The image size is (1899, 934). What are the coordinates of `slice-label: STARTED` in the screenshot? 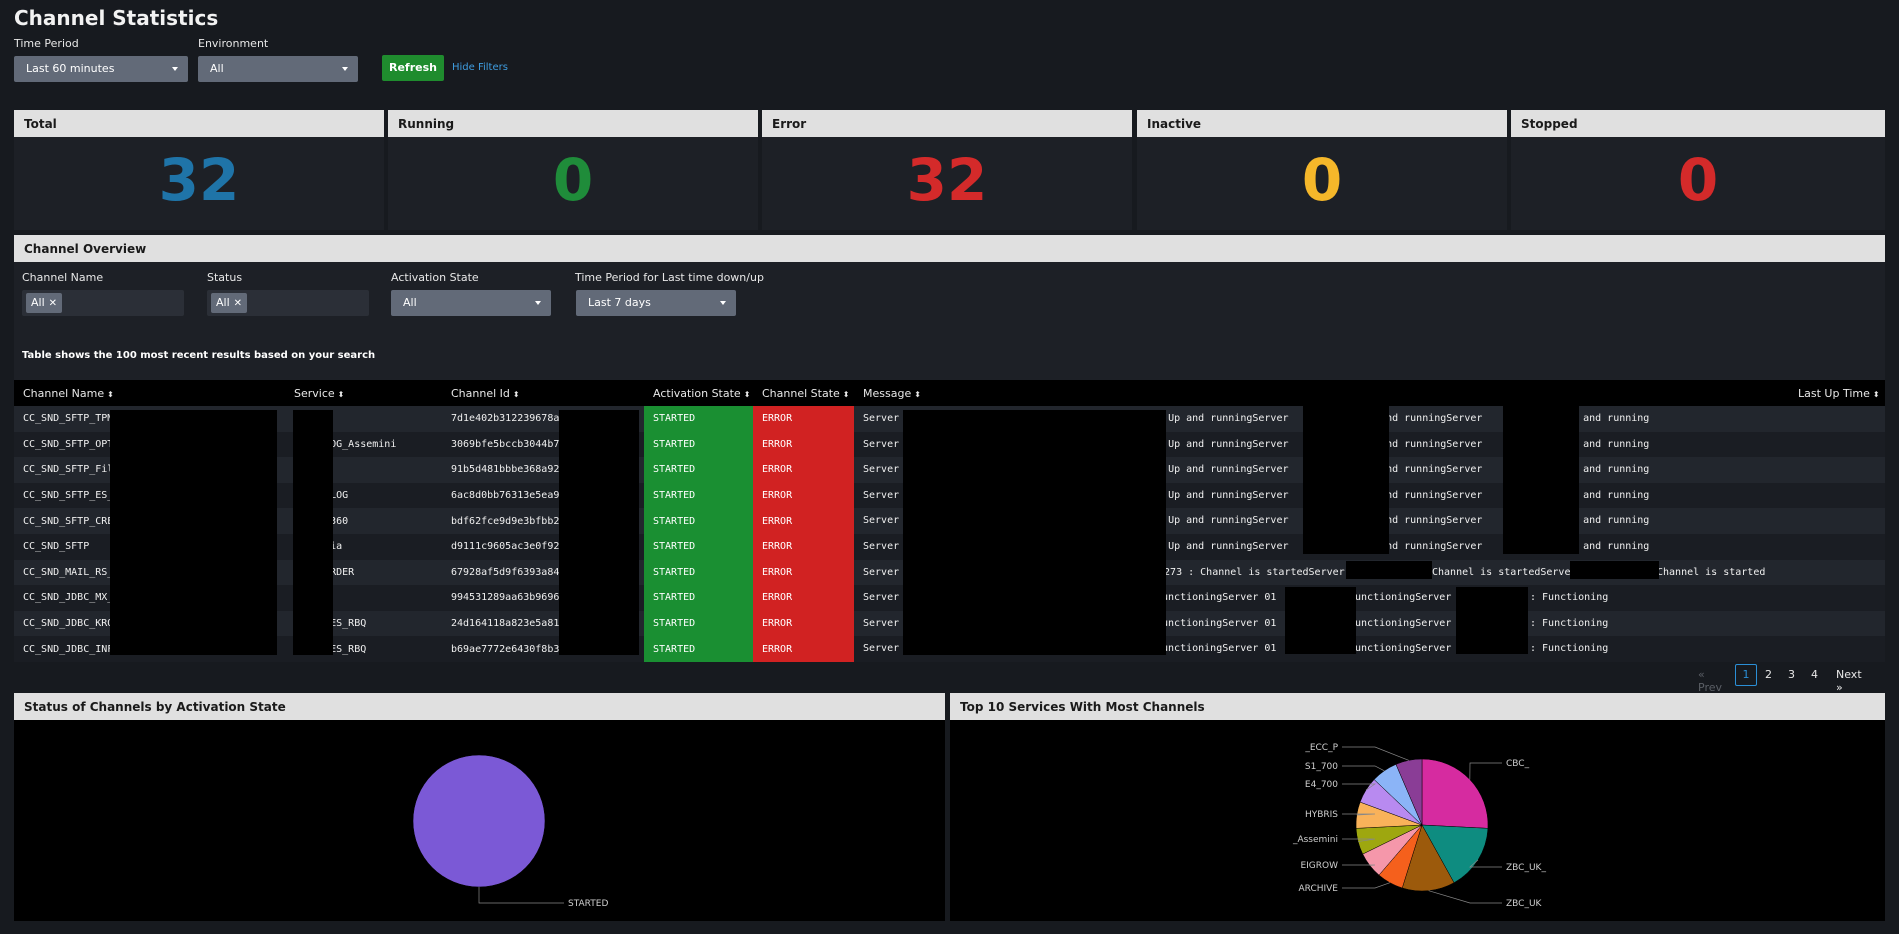 It's located at (588, 904).